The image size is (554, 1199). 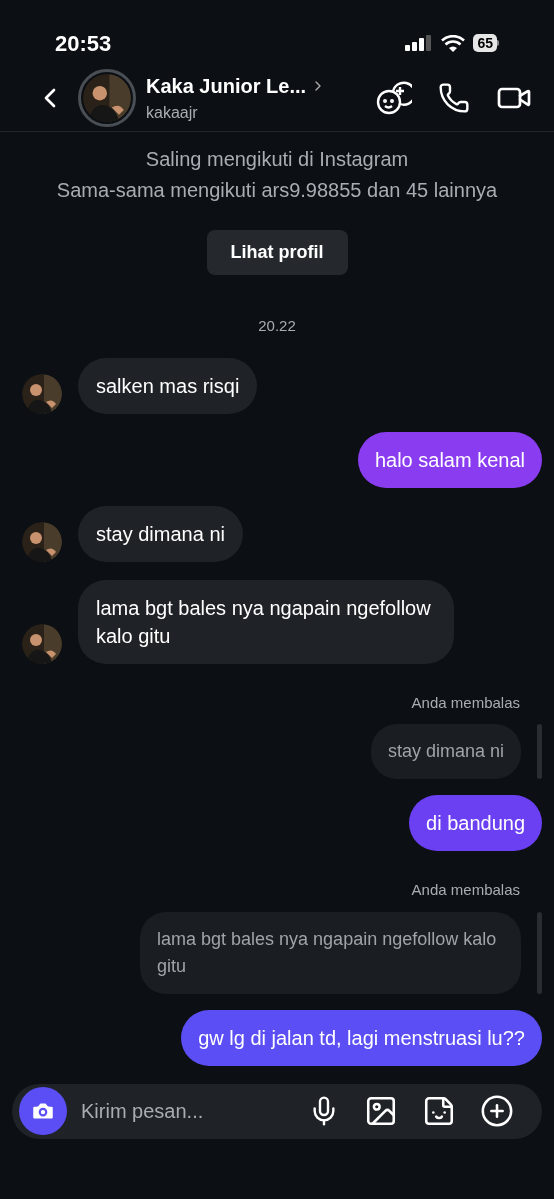 What do you see at coordinates (449, 459) in the screenshot?
I see `message-bubble: halo salam kenal` at bounding box center [449, 459].